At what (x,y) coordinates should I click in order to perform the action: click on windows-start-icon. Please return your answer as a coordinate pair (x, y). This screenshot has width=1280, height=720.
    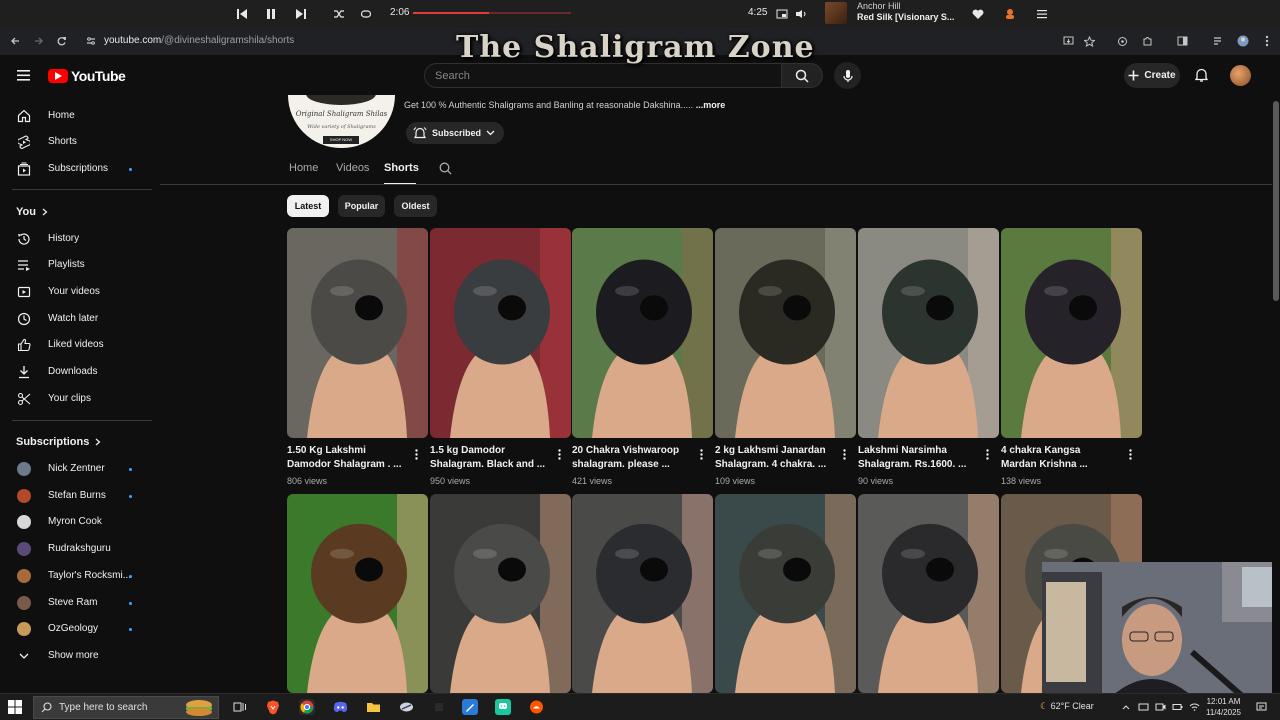
    Looking at the image, I should click on (15, 707).